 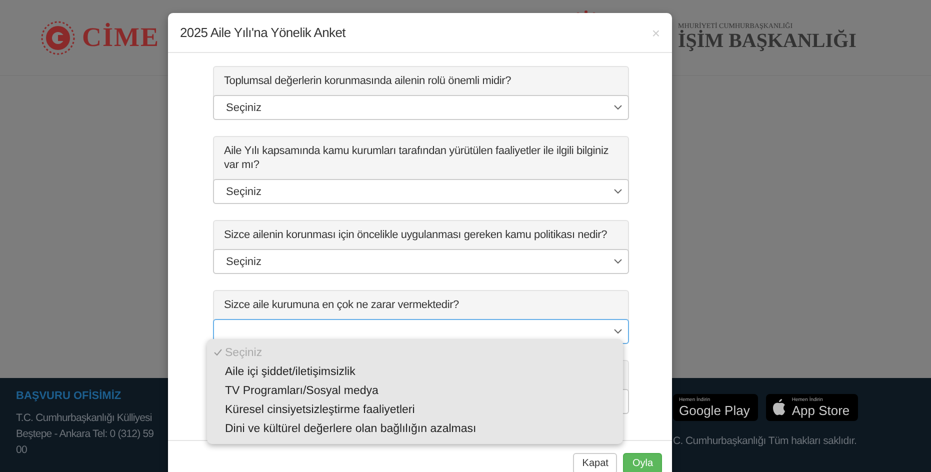 I want to click on emblem-icon, so click(x=58, y=38).